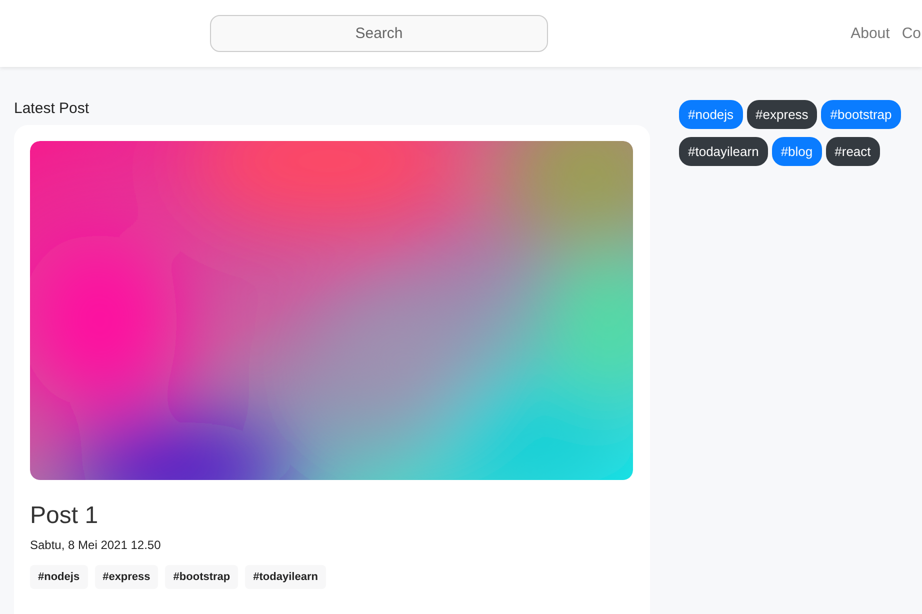  I want to click on nav-link: Co, so click(911, 33).